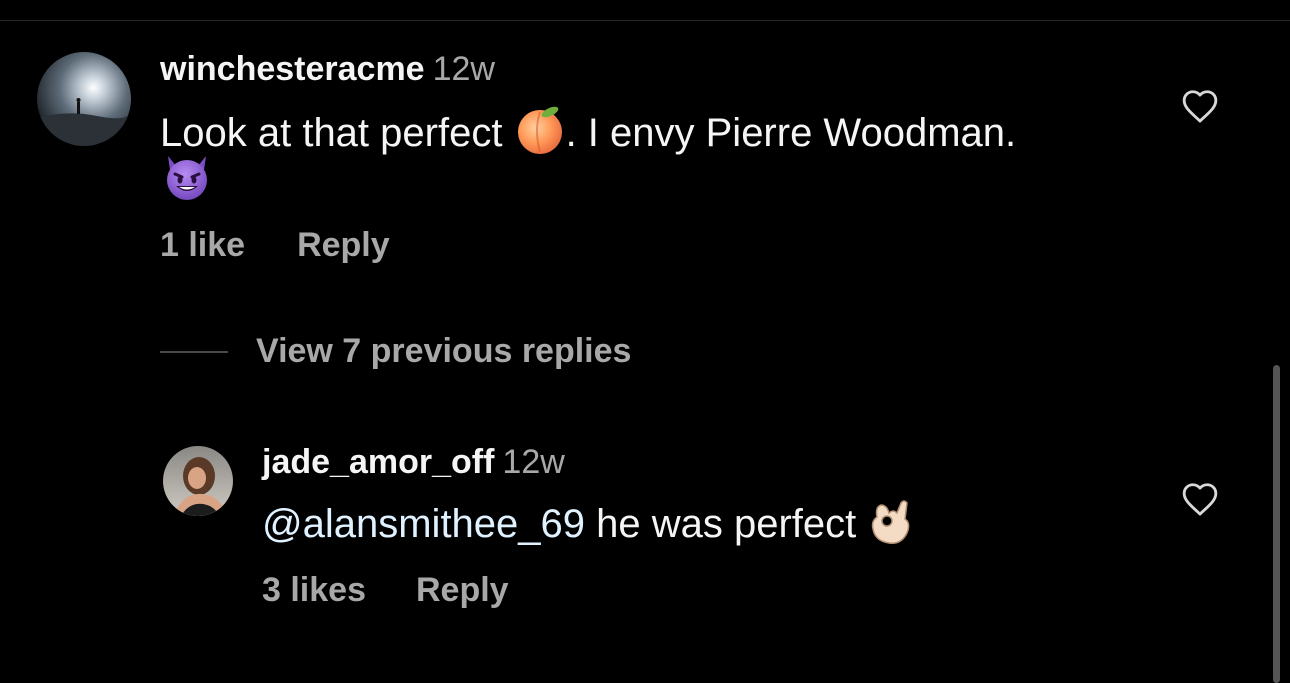 The image size is (1290, 683). Describe the element at coordinates (1200, 499) in the screenshot. I see `reply-heart-outline-icon` at that location.